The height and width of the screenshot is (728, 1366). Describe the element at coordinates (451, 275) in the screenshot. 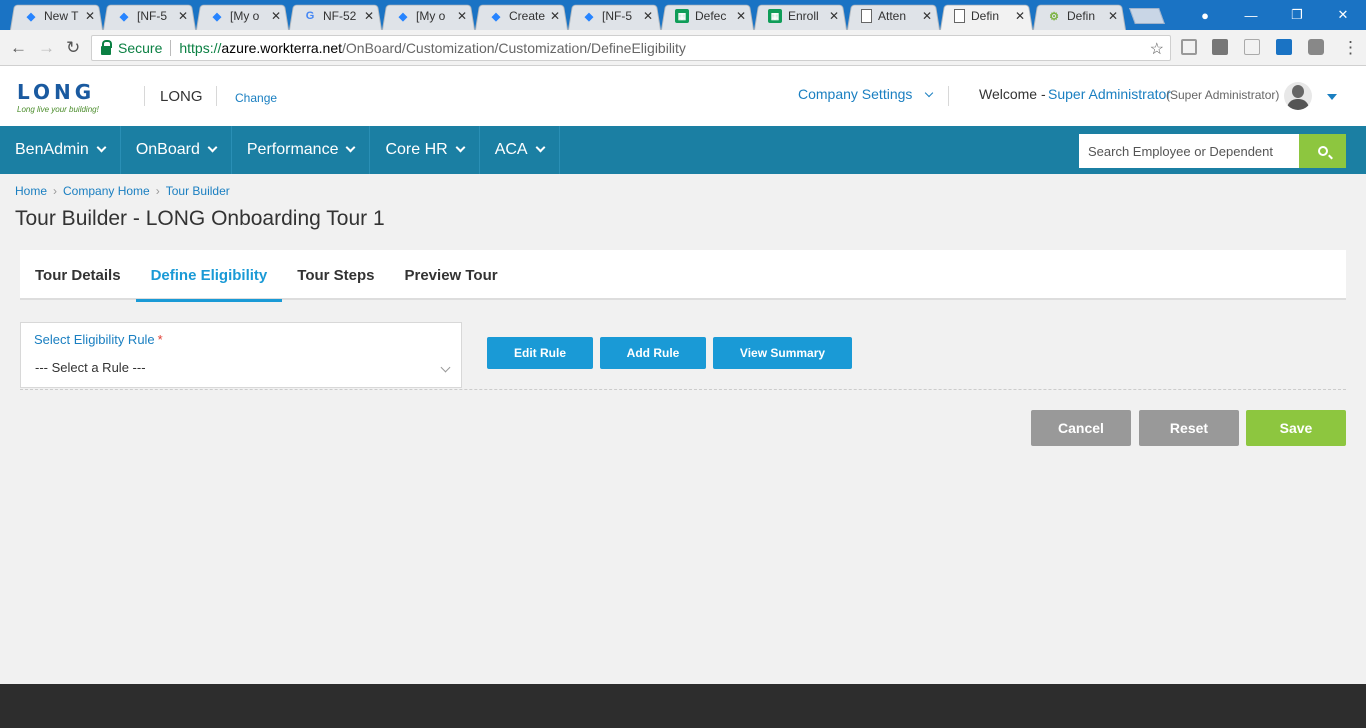

I see `tab-preview-tour: Preview Tour` at that location.